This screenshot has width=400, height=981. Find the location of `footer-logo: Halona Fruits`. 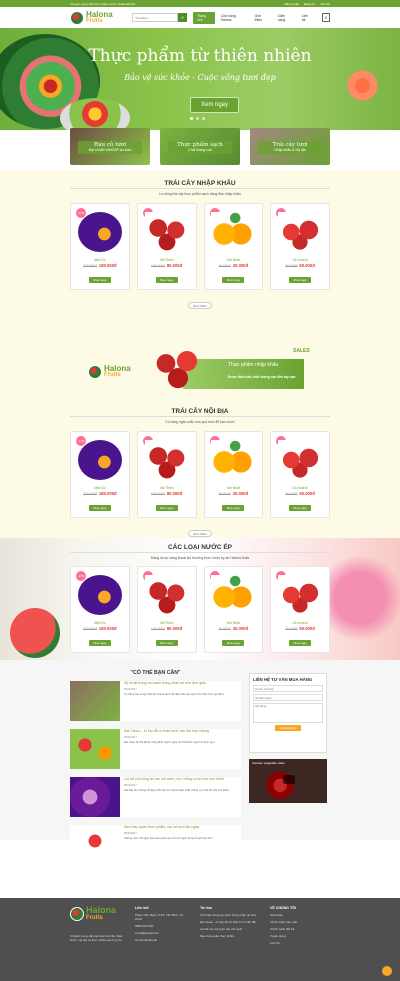

footer-logo: Halona Fruits is located at coordinates (100, 914).